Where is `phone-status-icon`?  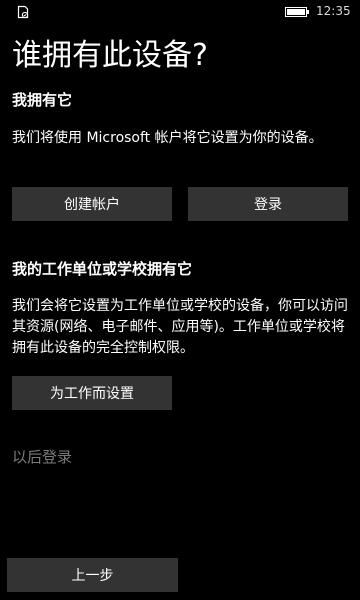 phone-status-icon is located at coordinates (23, 12).